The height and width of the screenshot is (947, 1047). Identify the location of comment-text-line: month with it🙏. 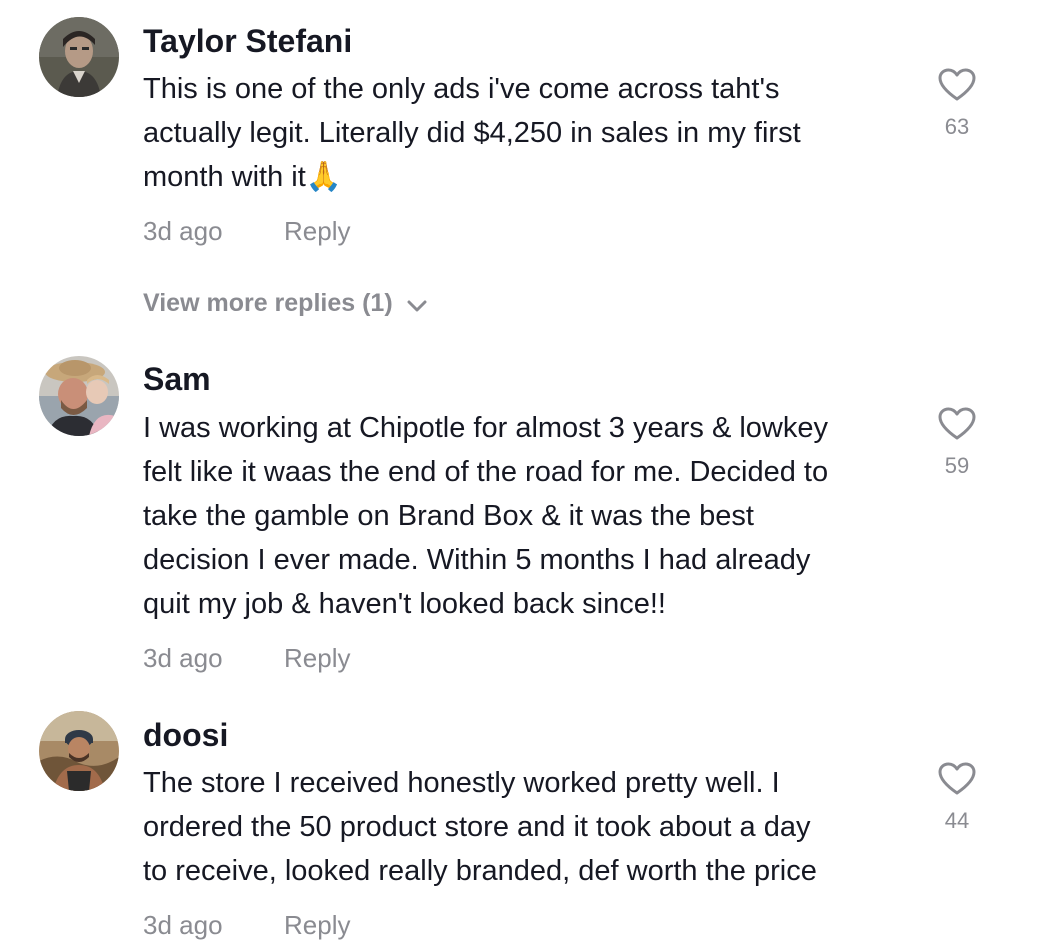
(242, 177).